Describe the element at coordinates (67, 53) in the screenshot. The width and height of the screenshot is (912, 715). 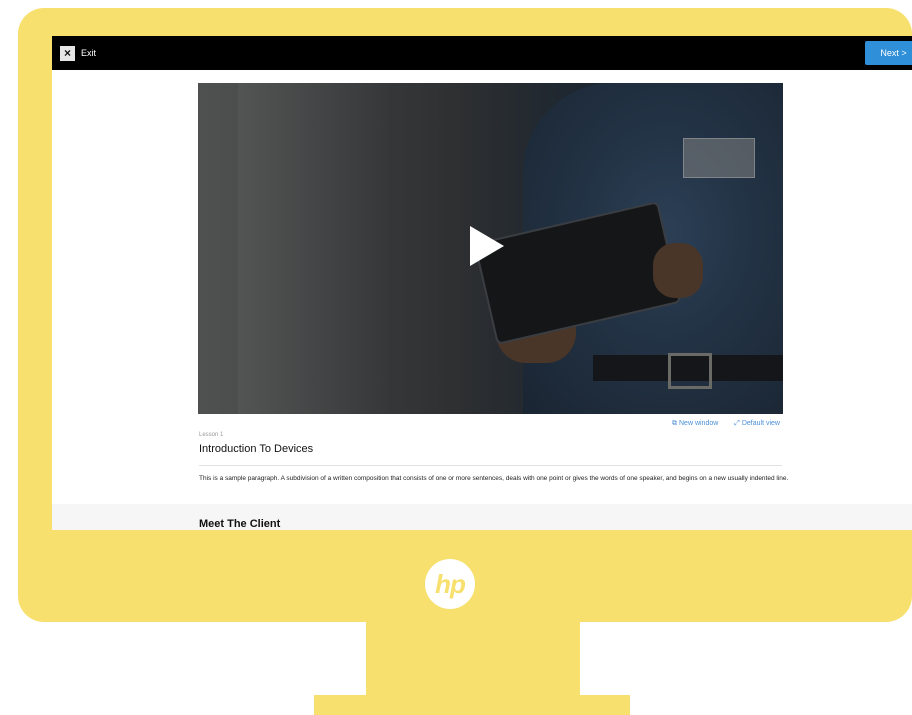
I see `close-icon: ×` at that location.